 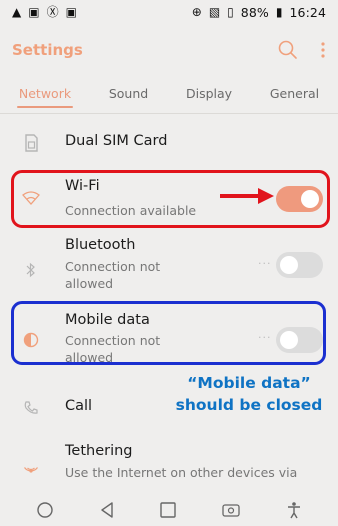 What do you see at coordinates (294, 510) in the screenshot?
I see `accessibility-button-icon` at bounding box center [294, 510].